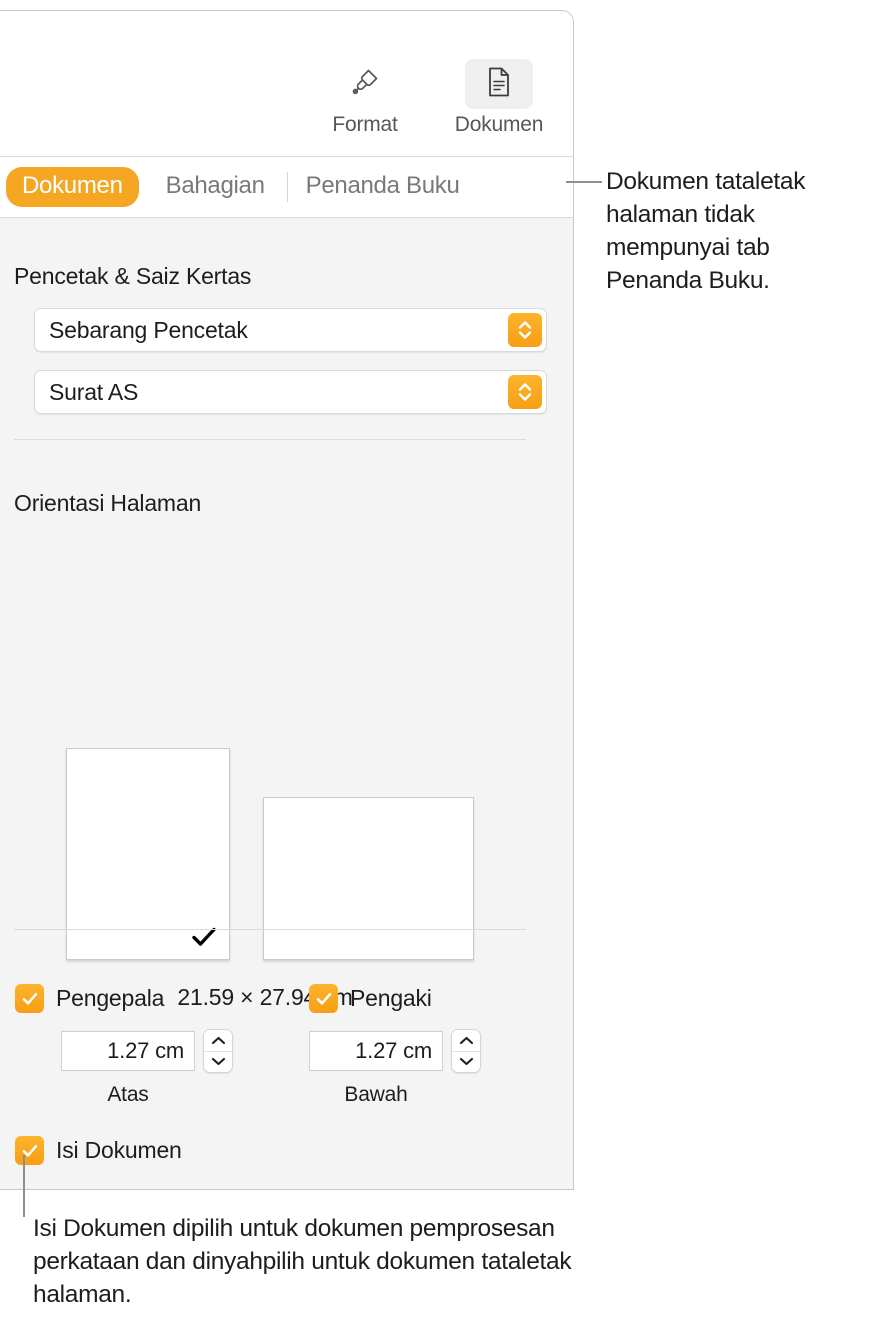 The width and height of the screenshot is (870, 1327). What do you see at coordinates (110, 998) in the screenshot?
I see `checkbox-pengepala-label: Pengepala` at bounding box center [110, 998].